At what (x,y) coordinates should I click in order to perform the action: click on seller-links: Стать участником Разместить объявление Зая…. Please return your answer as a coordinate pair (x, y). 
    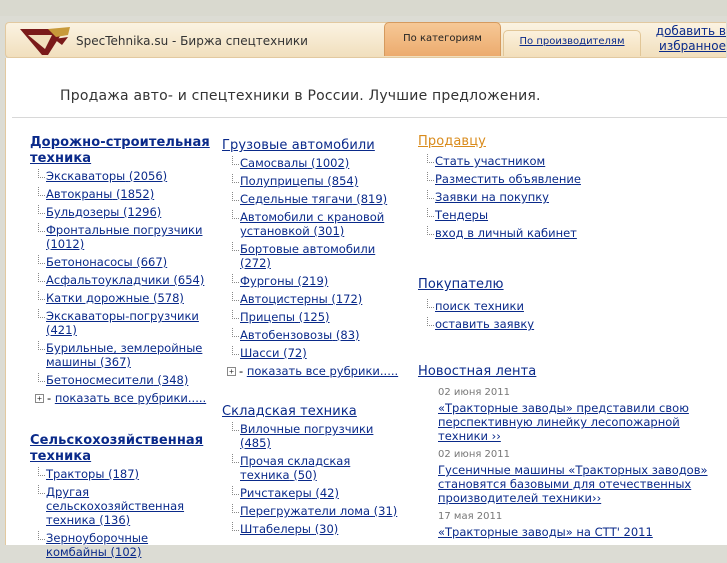
    Looking at the image, I should click on (572, 197).